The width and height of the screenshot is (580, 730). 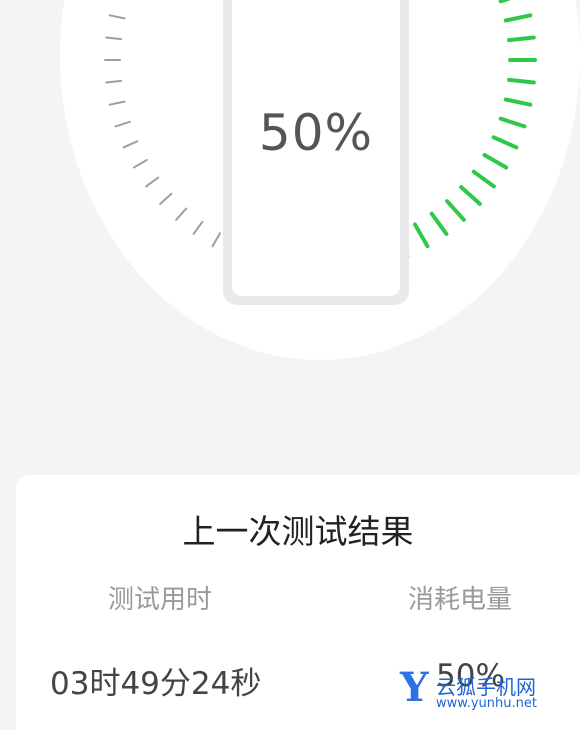 What do you see at coordinates (414, 687) in the screenshot?
I see `watermark-letter: Y` at bounding box center [414, 687].